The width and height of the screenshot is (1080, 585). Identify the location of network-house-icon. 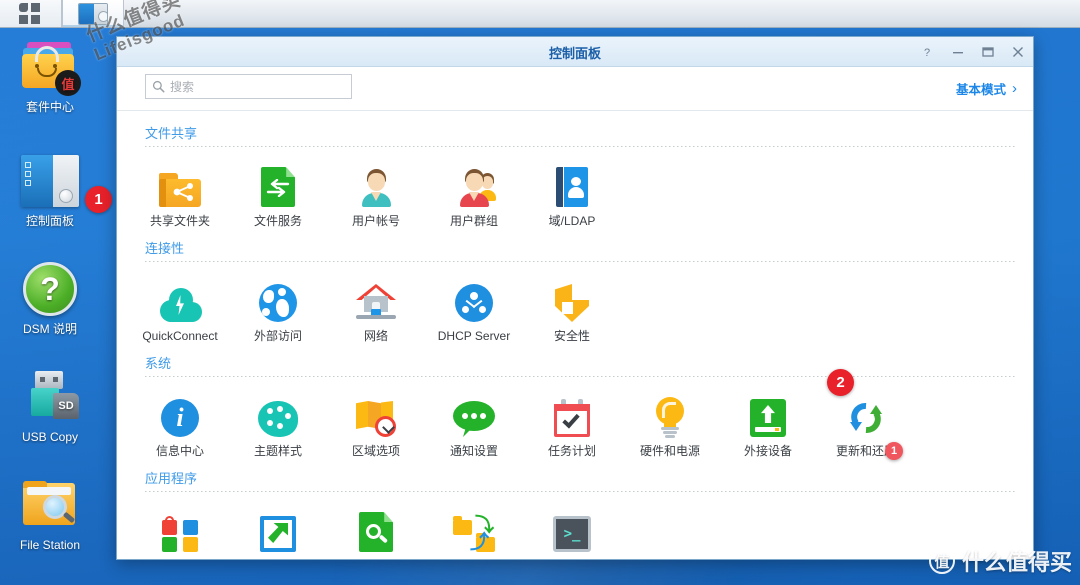
(376, 298).